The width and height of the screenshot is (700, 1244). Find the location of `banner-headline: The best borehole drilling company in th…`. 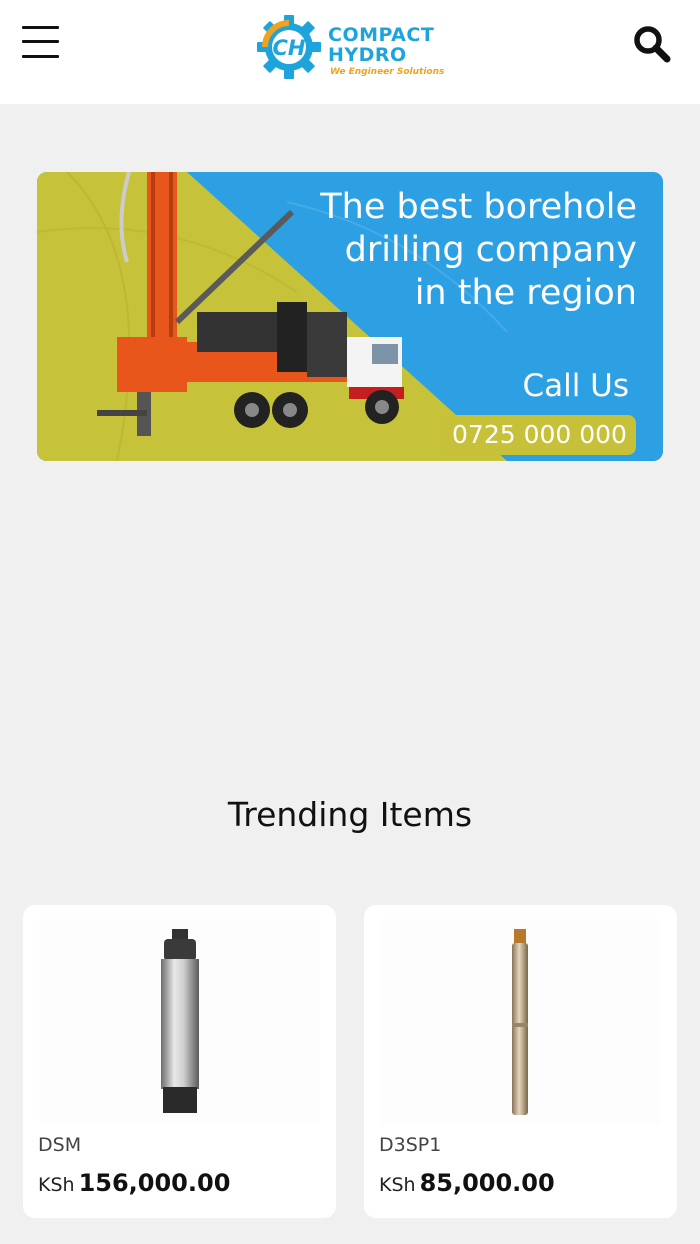

banner-headline: The best borehole drilling company in th… is located at coordinates (478, 250).